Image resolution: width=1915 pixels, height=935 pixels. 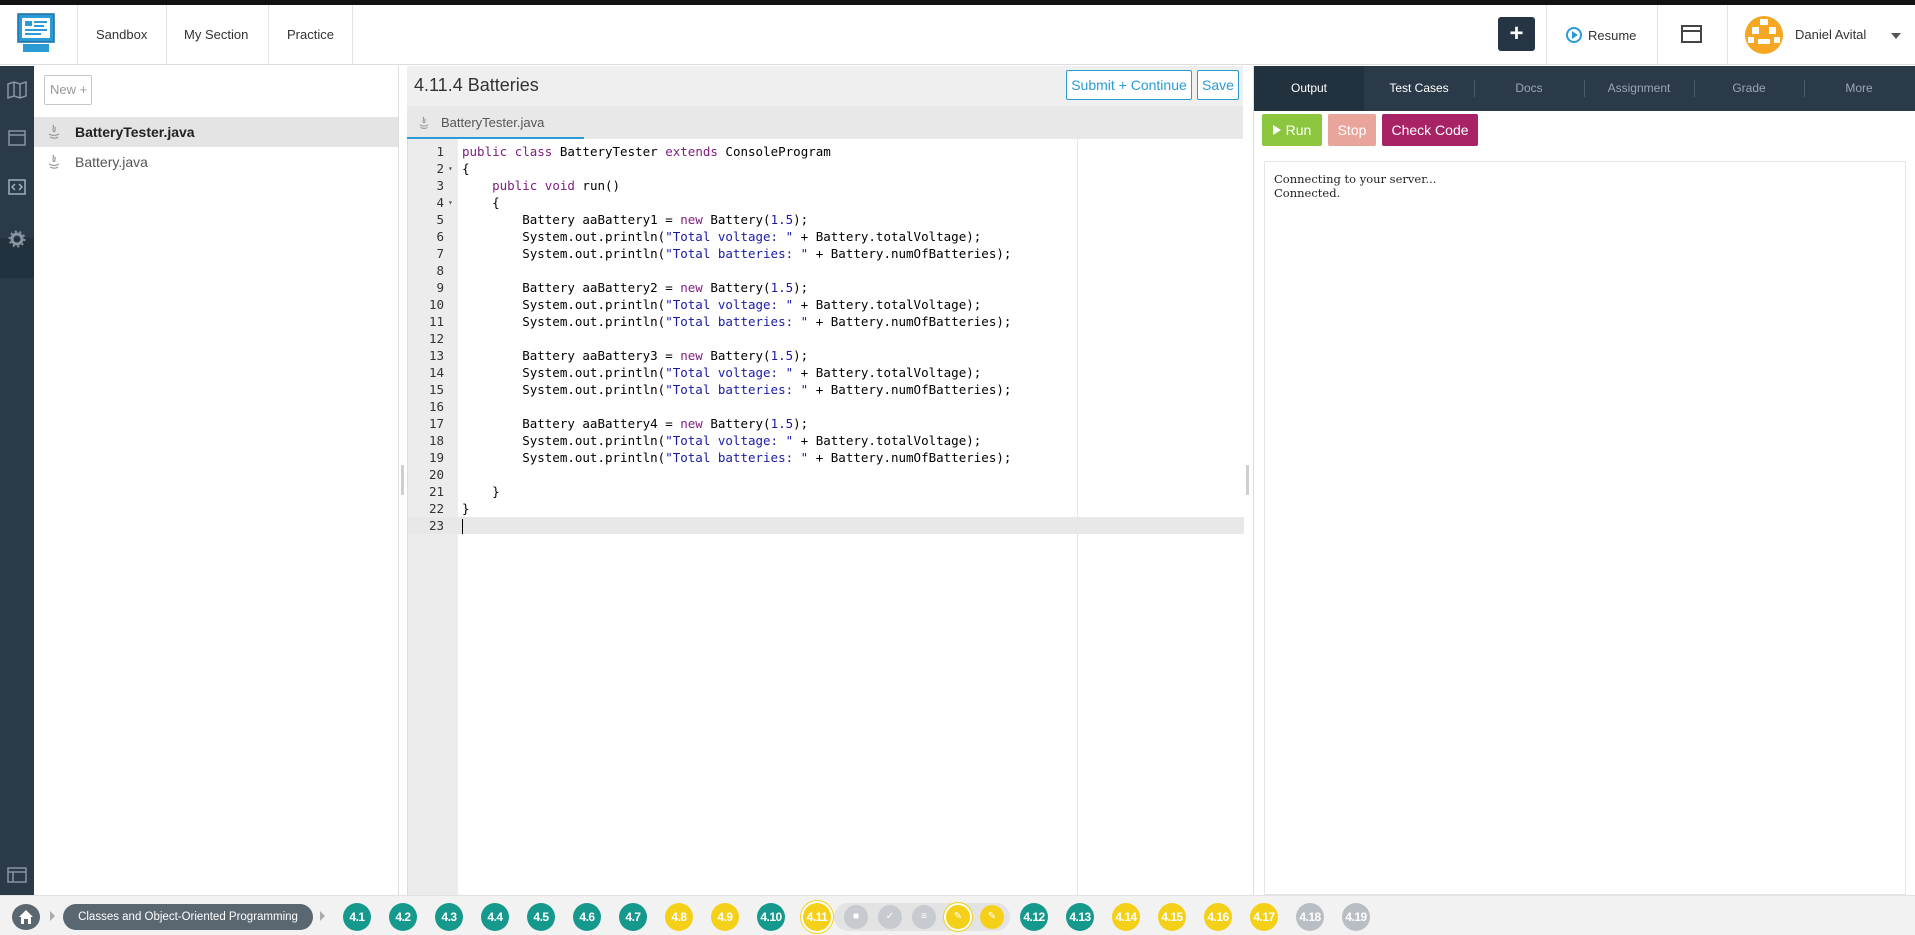 What do you see at coordinates (436, 338) in the screenshot?
I see `line-number: 12` at bounding box center [436, 338].